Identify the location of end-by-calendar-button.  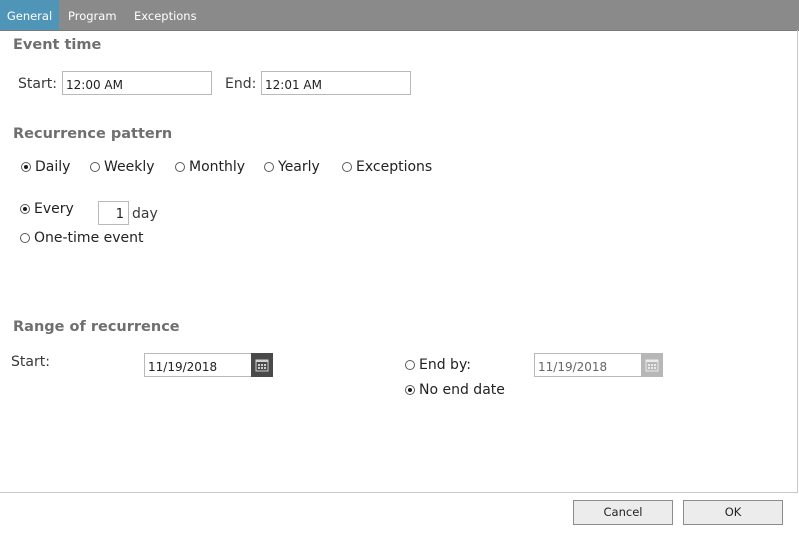
(652, 365).